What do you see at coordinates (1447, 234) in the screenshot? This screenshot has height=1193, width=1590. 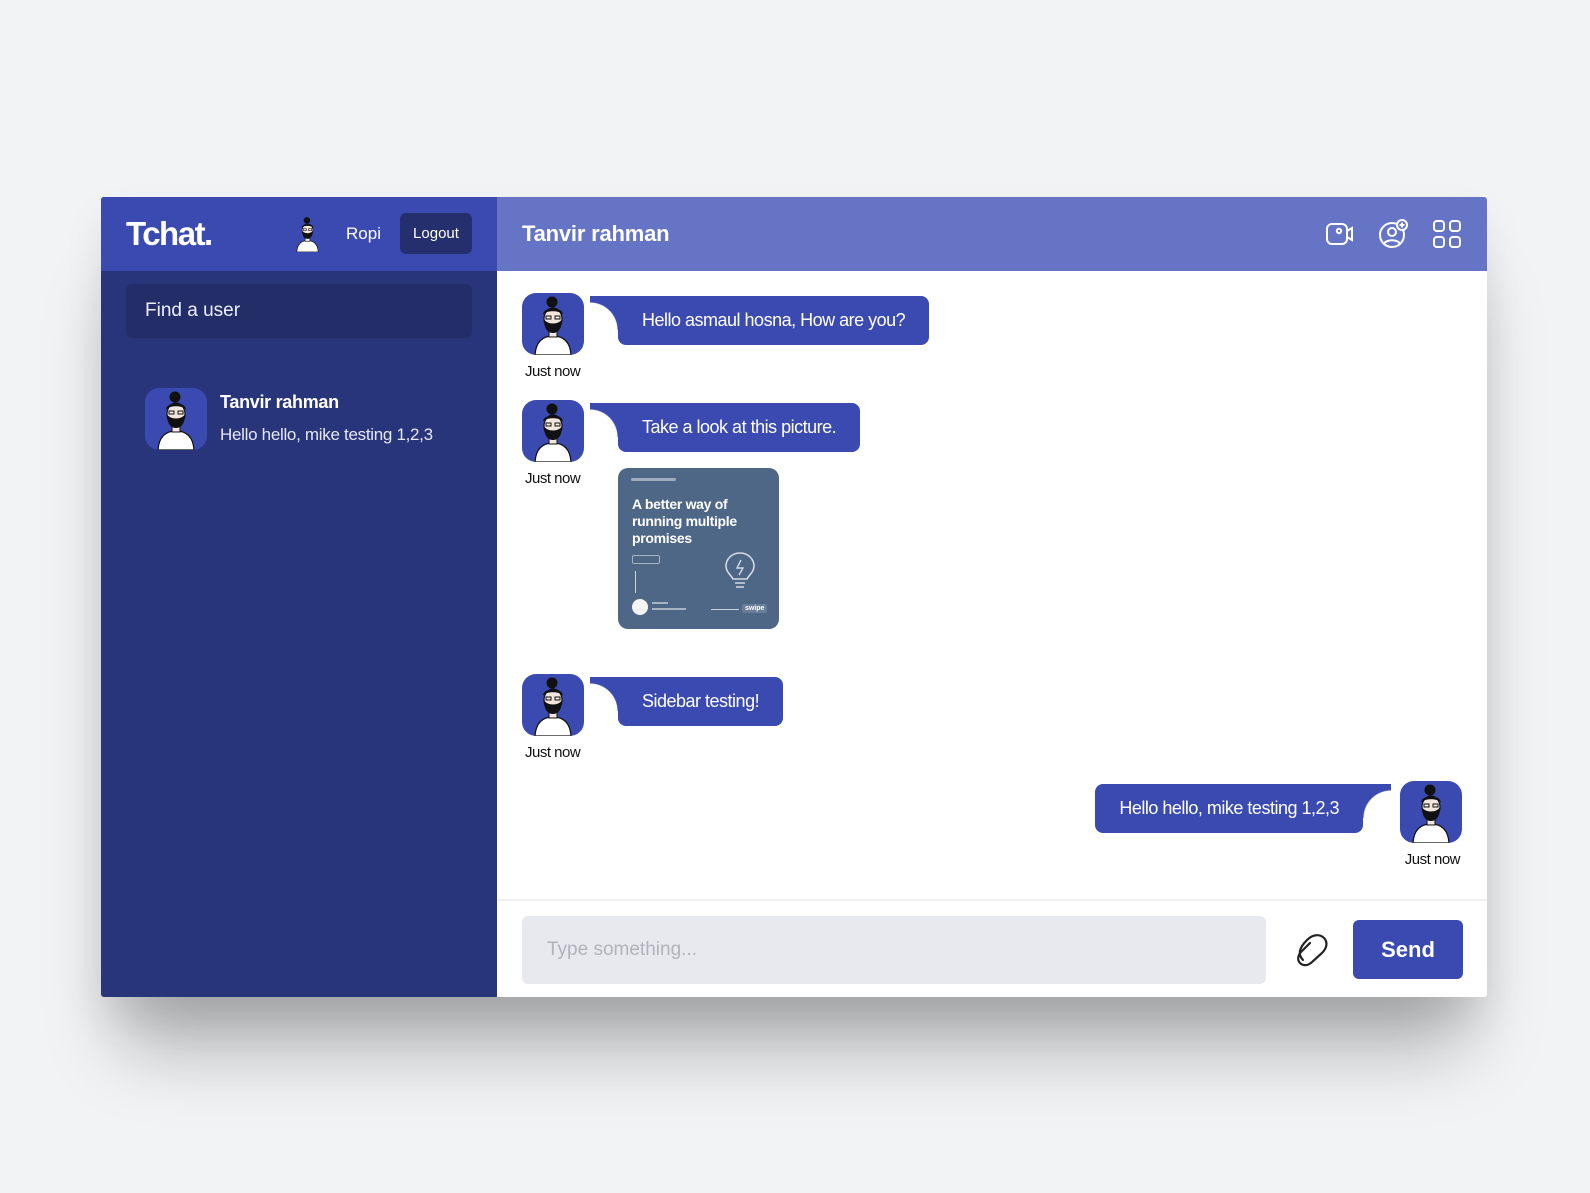 I see `grid-menu-icon` at bounding box center [1447, 234].